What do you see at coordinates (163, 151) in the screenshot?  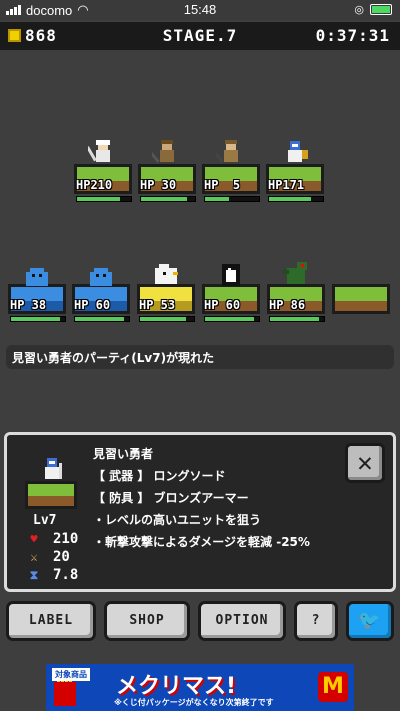 I see `fighter-sprite-icon` at bounding box center [163, 151].